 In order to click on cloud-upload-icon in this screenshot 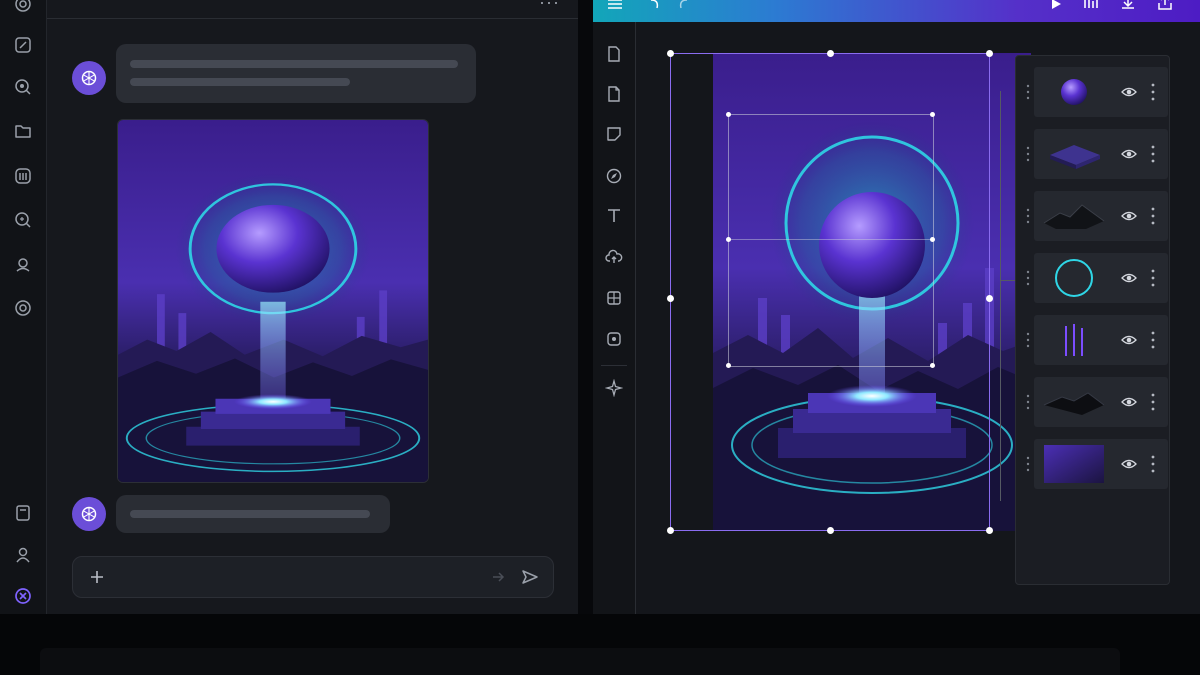, I will do `click(614, 257)`.